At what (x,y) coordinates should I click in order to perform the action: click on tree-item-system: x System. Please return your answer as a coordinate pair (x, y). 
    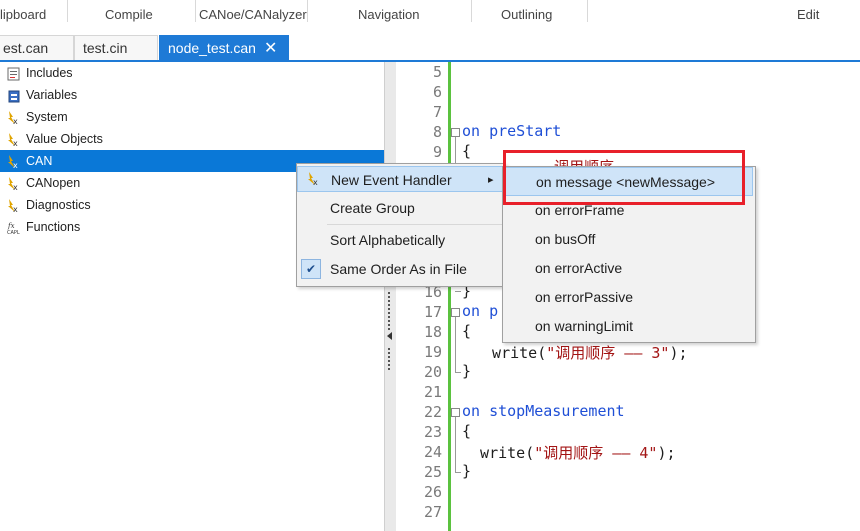
    Looking at the image, I should click on (192, 117).